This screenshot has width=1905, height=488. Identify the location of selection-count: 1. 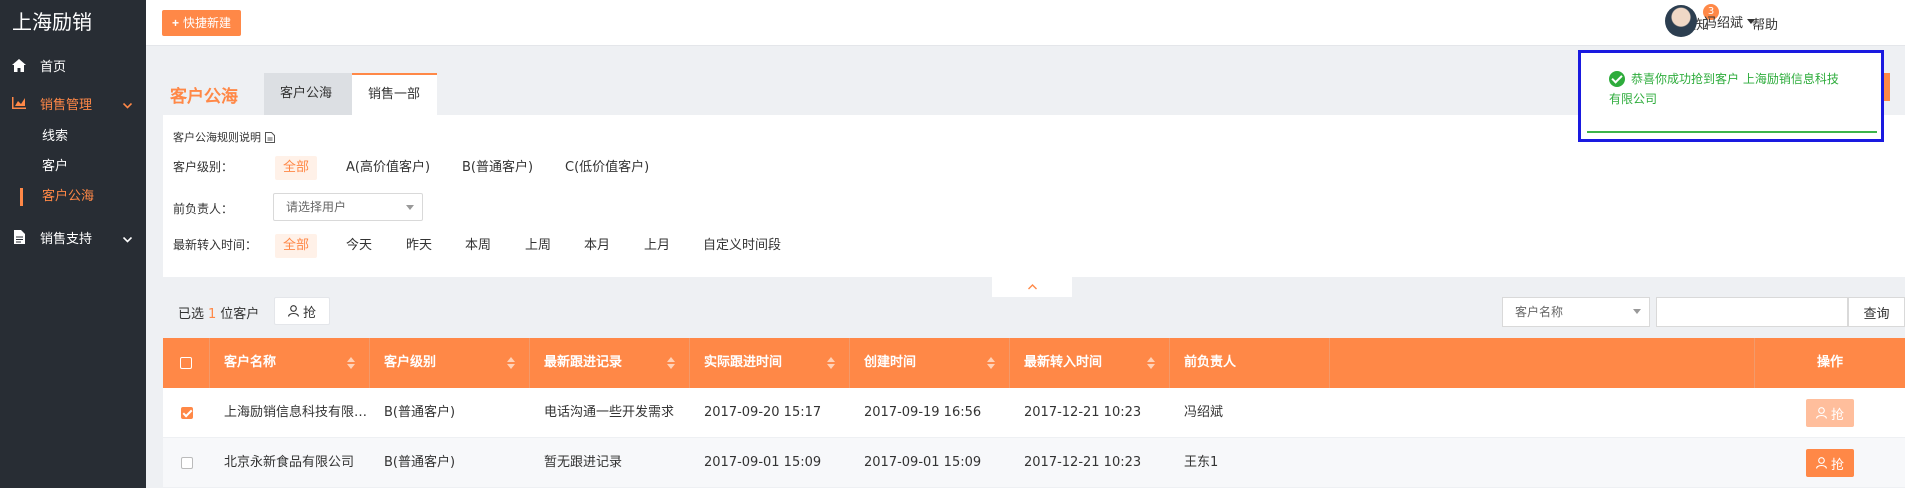
(212, 314).